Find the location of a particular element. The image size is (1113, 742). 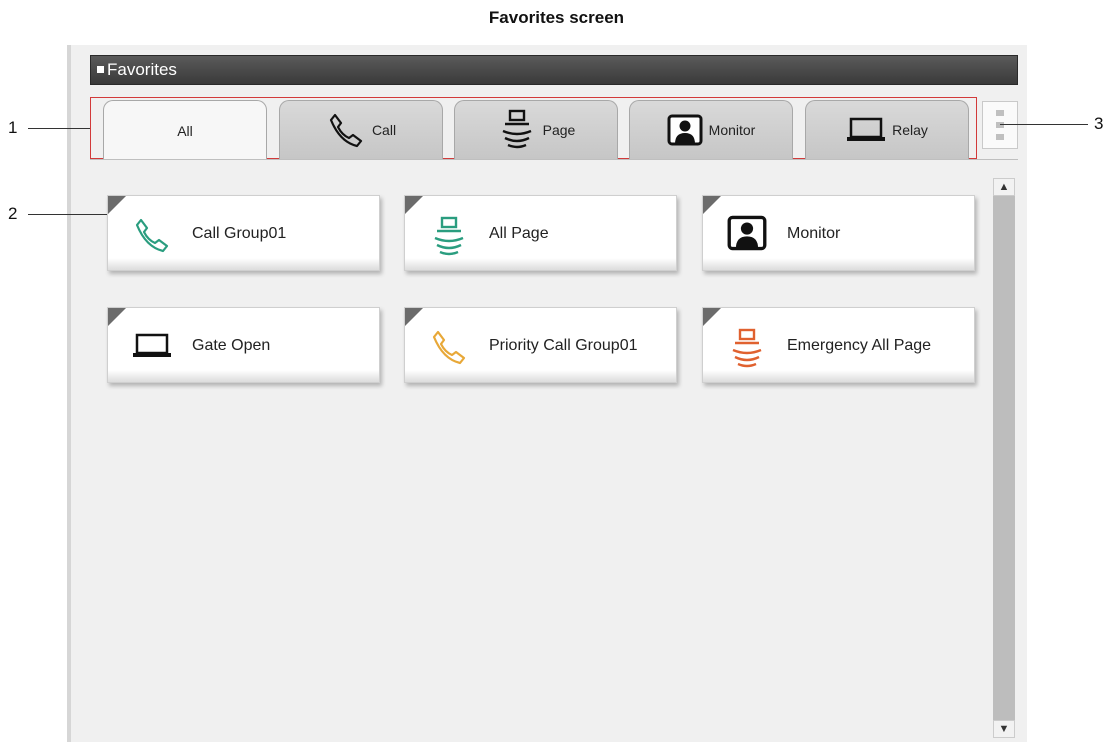

favorite-button-all-page: All Page is located at coordinates (540, 233).